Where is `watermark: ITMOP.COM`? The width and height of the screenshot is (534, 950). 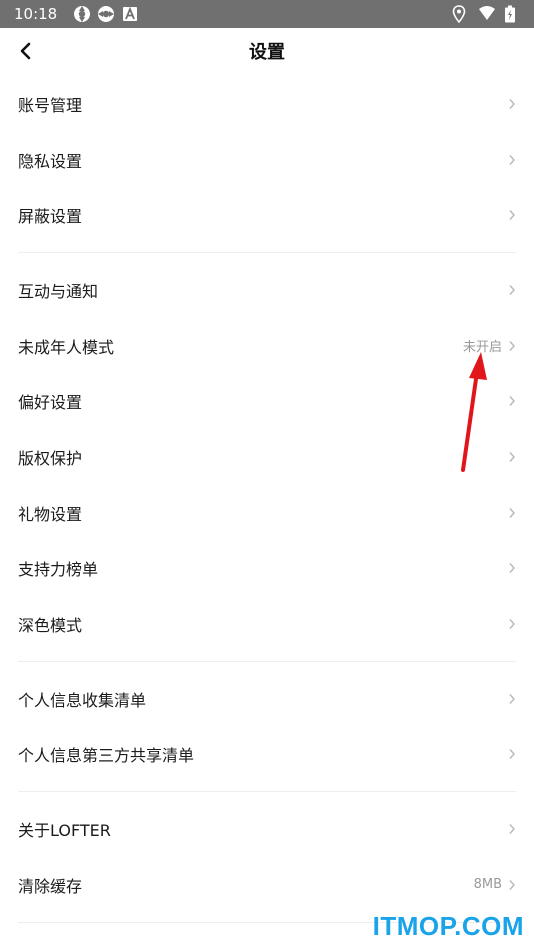
watermark: ITMOP.COM is located at coordinates (448, 926).